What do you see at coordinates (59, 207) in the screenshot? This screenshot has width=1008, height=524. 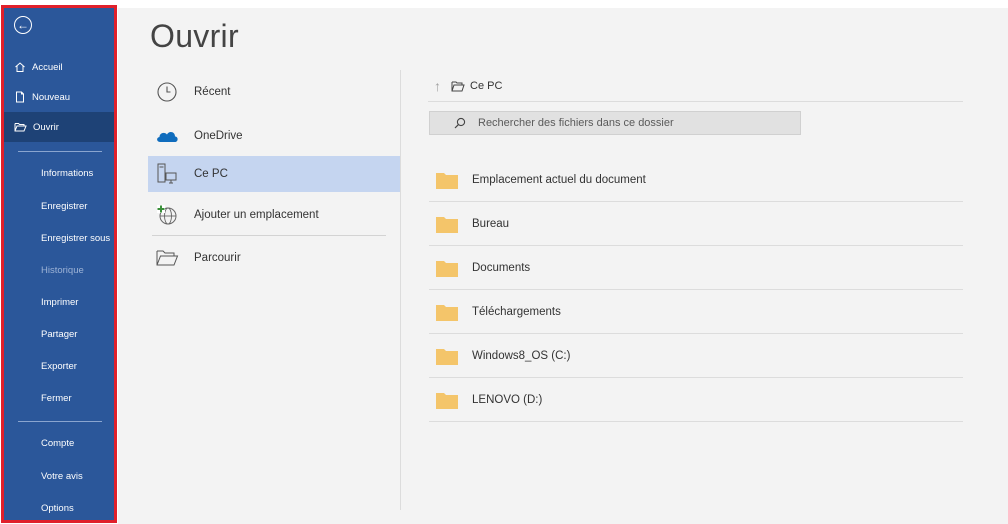 I see `sidebar-item-enregistrer: Enregistrer` at bounding box center [59, 207].